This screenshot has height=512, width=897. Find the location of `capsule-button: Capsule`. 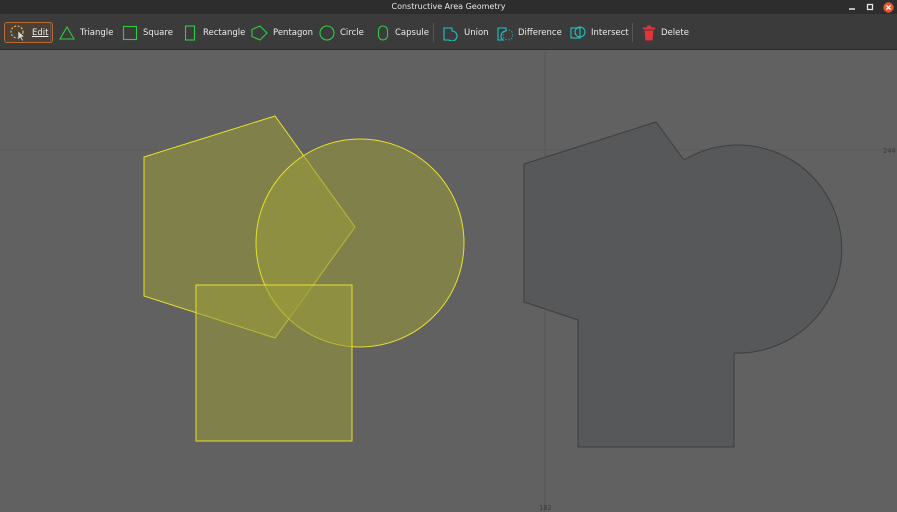

capsule-button: Capsule is located at coordinates (402, 32).